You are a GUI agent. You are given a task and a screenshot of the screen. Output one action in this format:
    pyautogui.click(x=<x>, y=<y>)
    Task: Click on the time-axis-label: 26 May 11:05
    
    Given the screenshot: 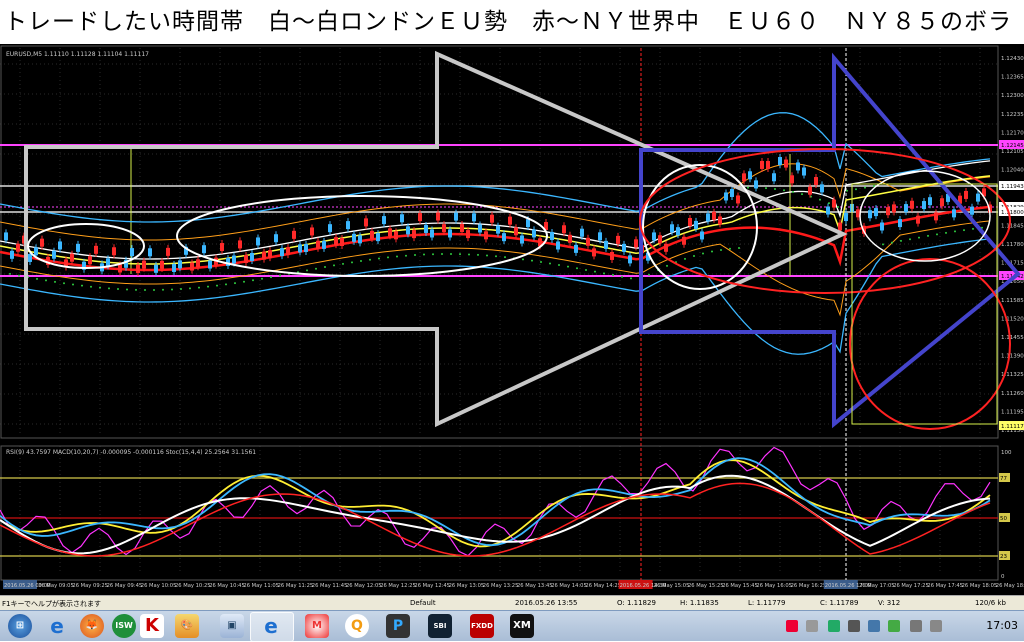 What is the action you would take?
    pyautogui.click(x=261, y=586)
    